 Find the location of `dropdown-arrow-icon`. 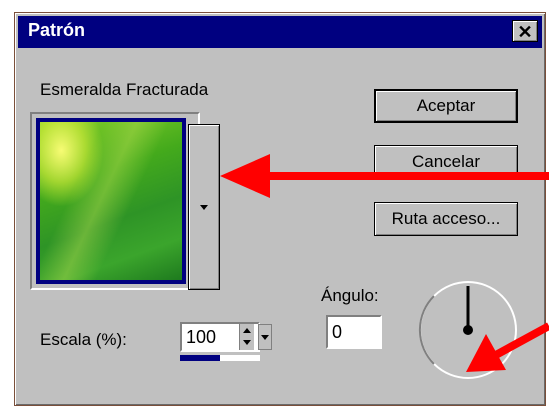

dropdown-arrow-icon is located at coordinates (204, 207).